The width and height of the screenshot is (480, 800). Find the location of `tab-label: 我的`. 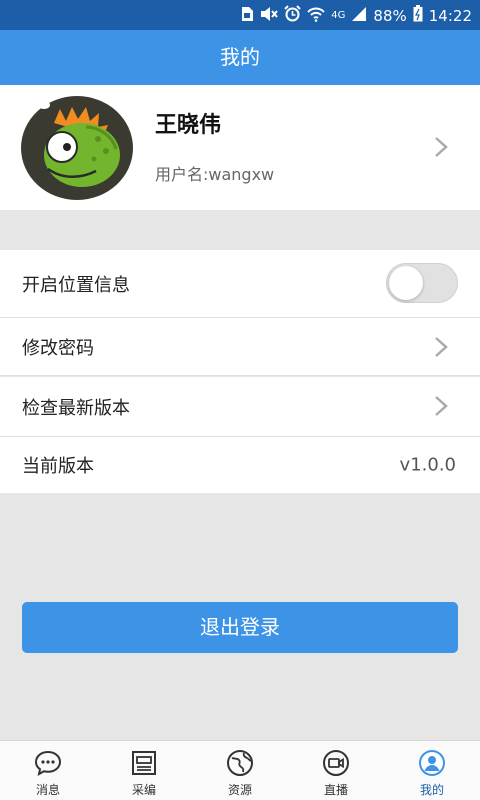

tab-label: 我的 is located at coordinates (431, 790).